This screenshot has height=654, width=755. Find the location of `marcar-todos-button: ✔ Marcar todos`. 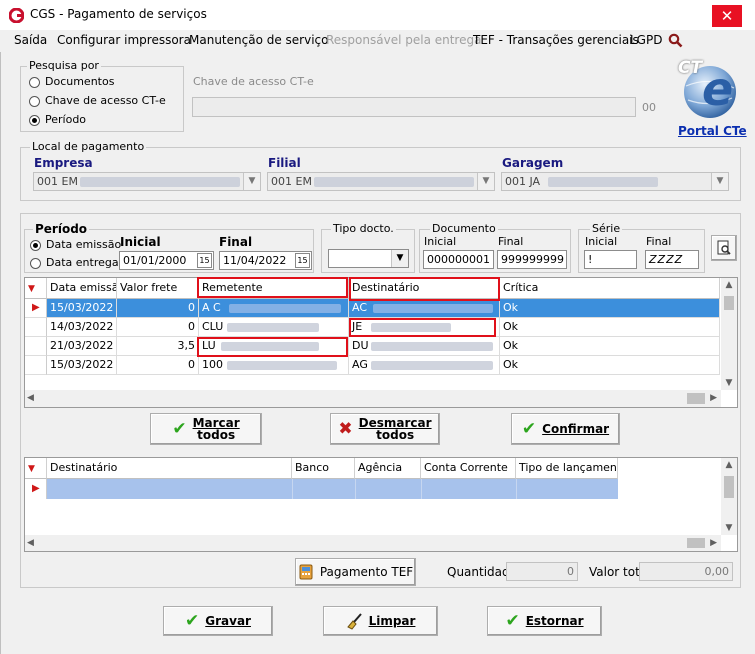

marcar-todos-button: ✔ Marcar todos is located at coordinates (206, 429).